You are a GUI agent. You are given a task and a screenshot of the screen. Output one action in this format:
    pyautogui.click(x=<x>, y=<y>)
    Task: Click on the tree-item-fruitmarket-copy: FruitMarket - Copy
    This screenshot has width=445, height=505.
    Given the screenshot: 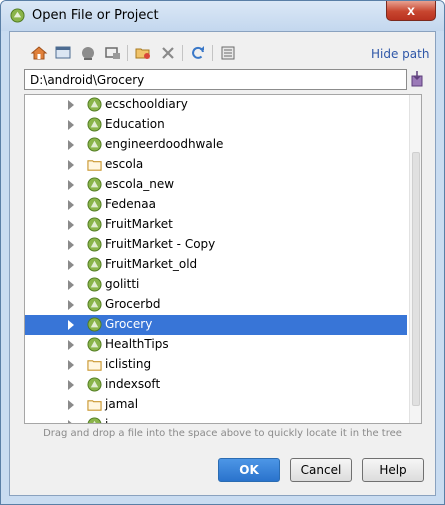 What is the action you would take?
    pyautogui.click(x=216, y=245)
    